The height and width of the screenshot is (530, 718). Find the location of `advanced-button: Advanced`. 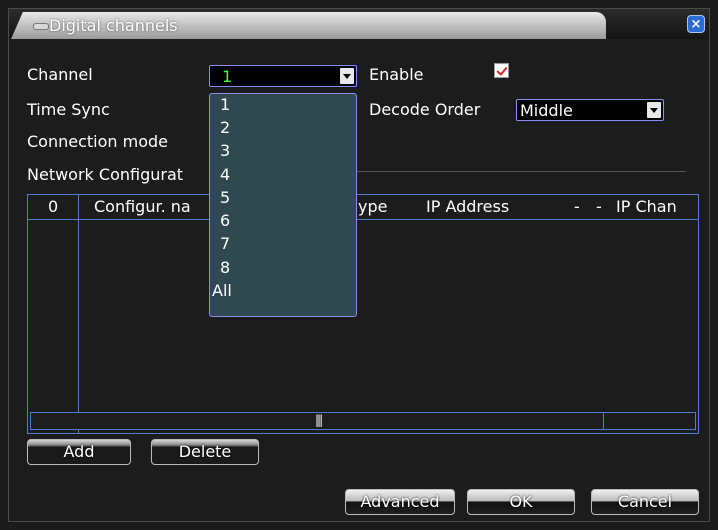

advanced-button: Advanced is located at coordinates (400, 502).